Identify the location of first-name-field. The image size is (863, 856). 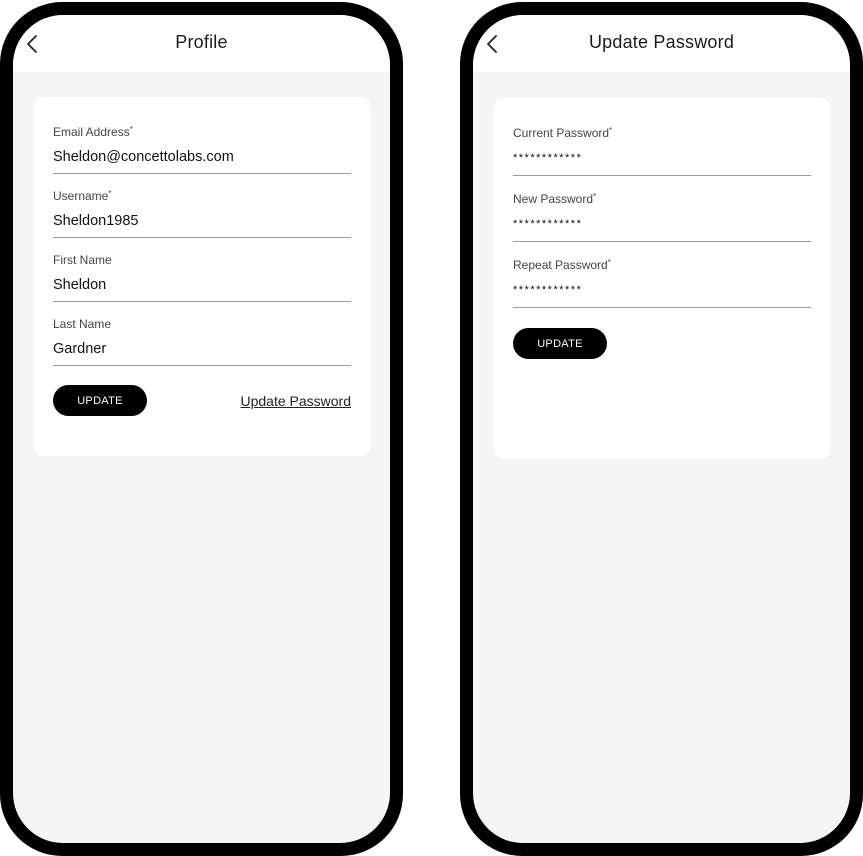
(202, 289).